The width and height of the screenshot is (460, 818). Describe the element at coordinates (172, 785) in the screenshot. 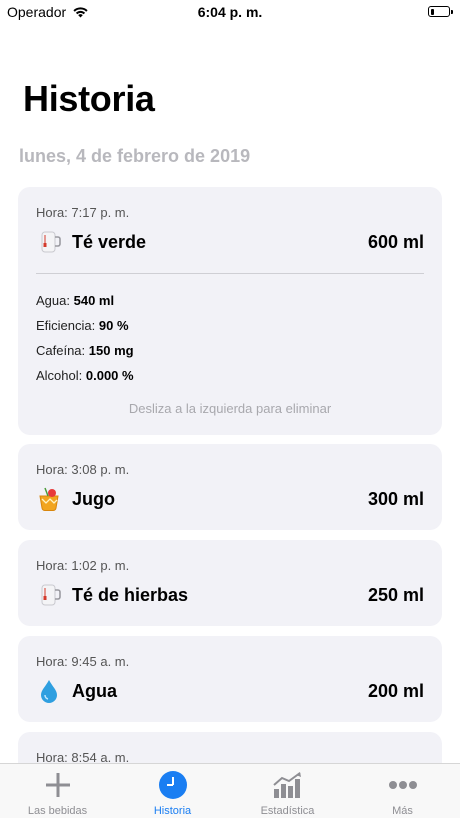

I see `clock-icon` at that location.